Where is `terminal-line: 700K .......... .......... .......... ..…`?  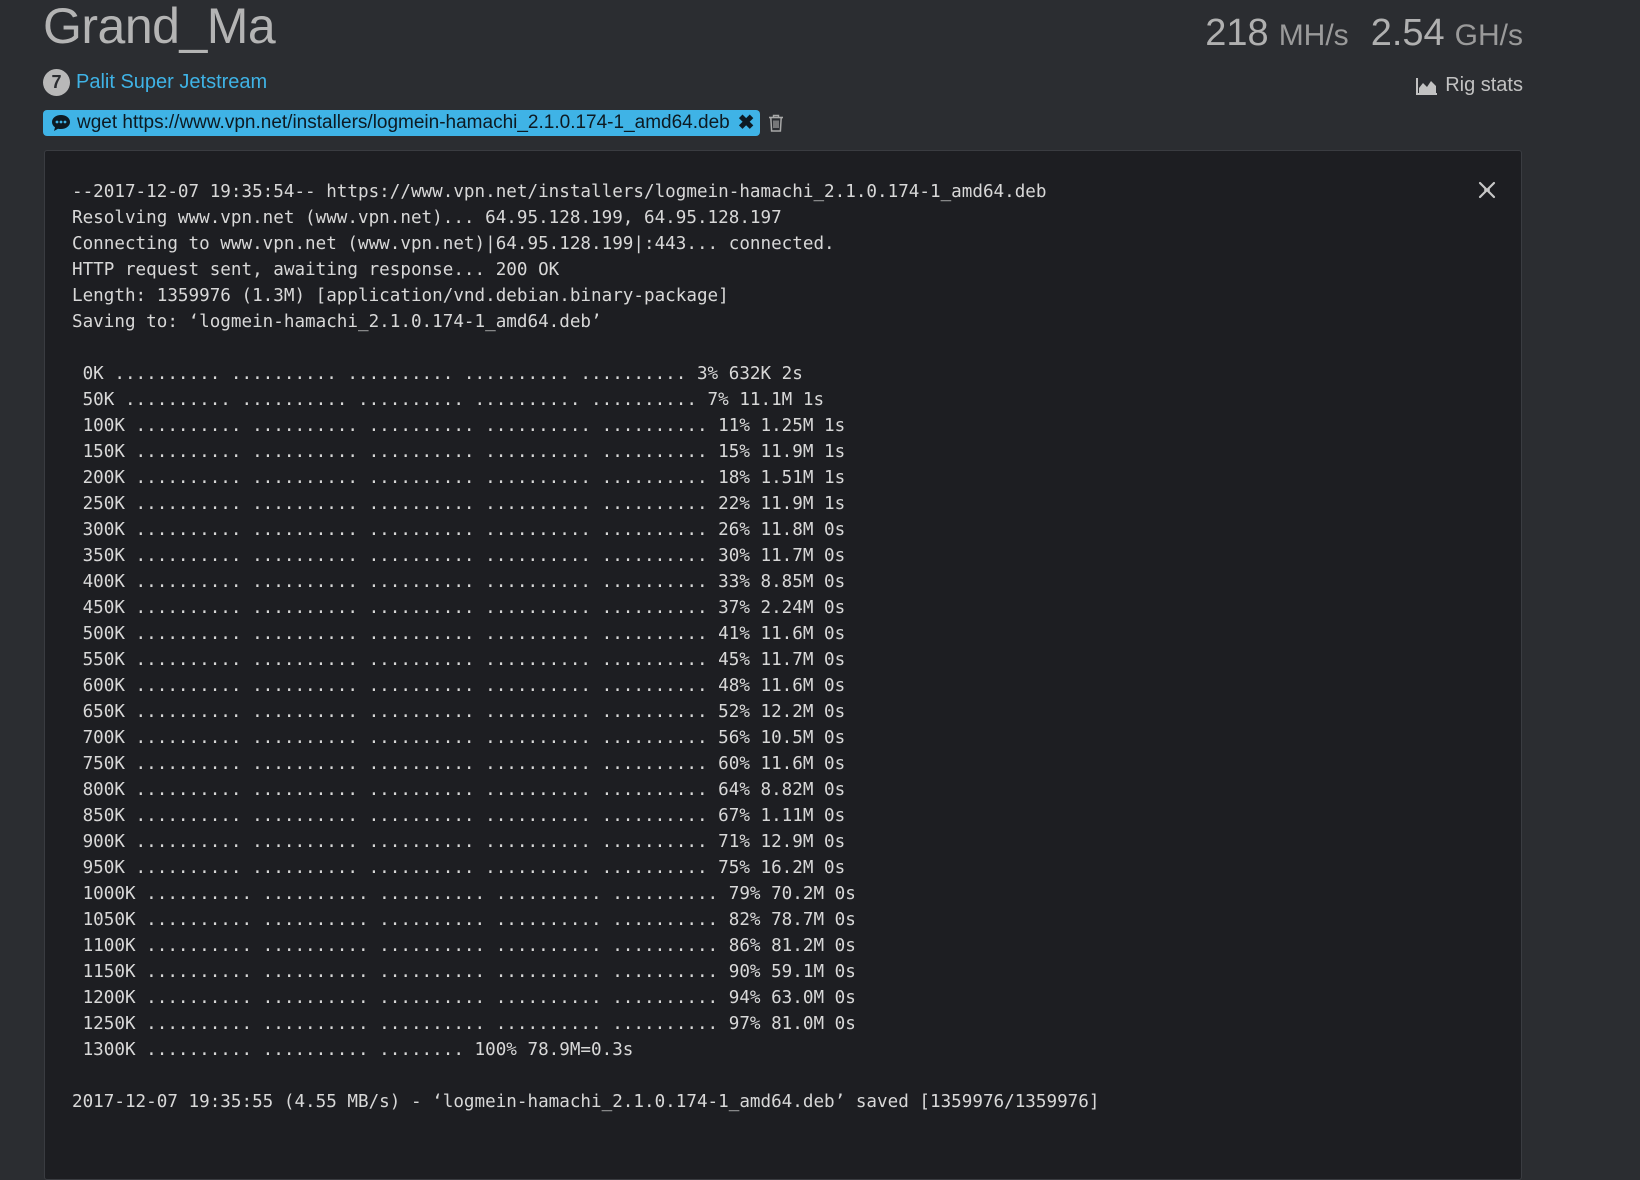 terminal-line: 700K .......... .......... .......... ..… is located at coordinates (459, 738).